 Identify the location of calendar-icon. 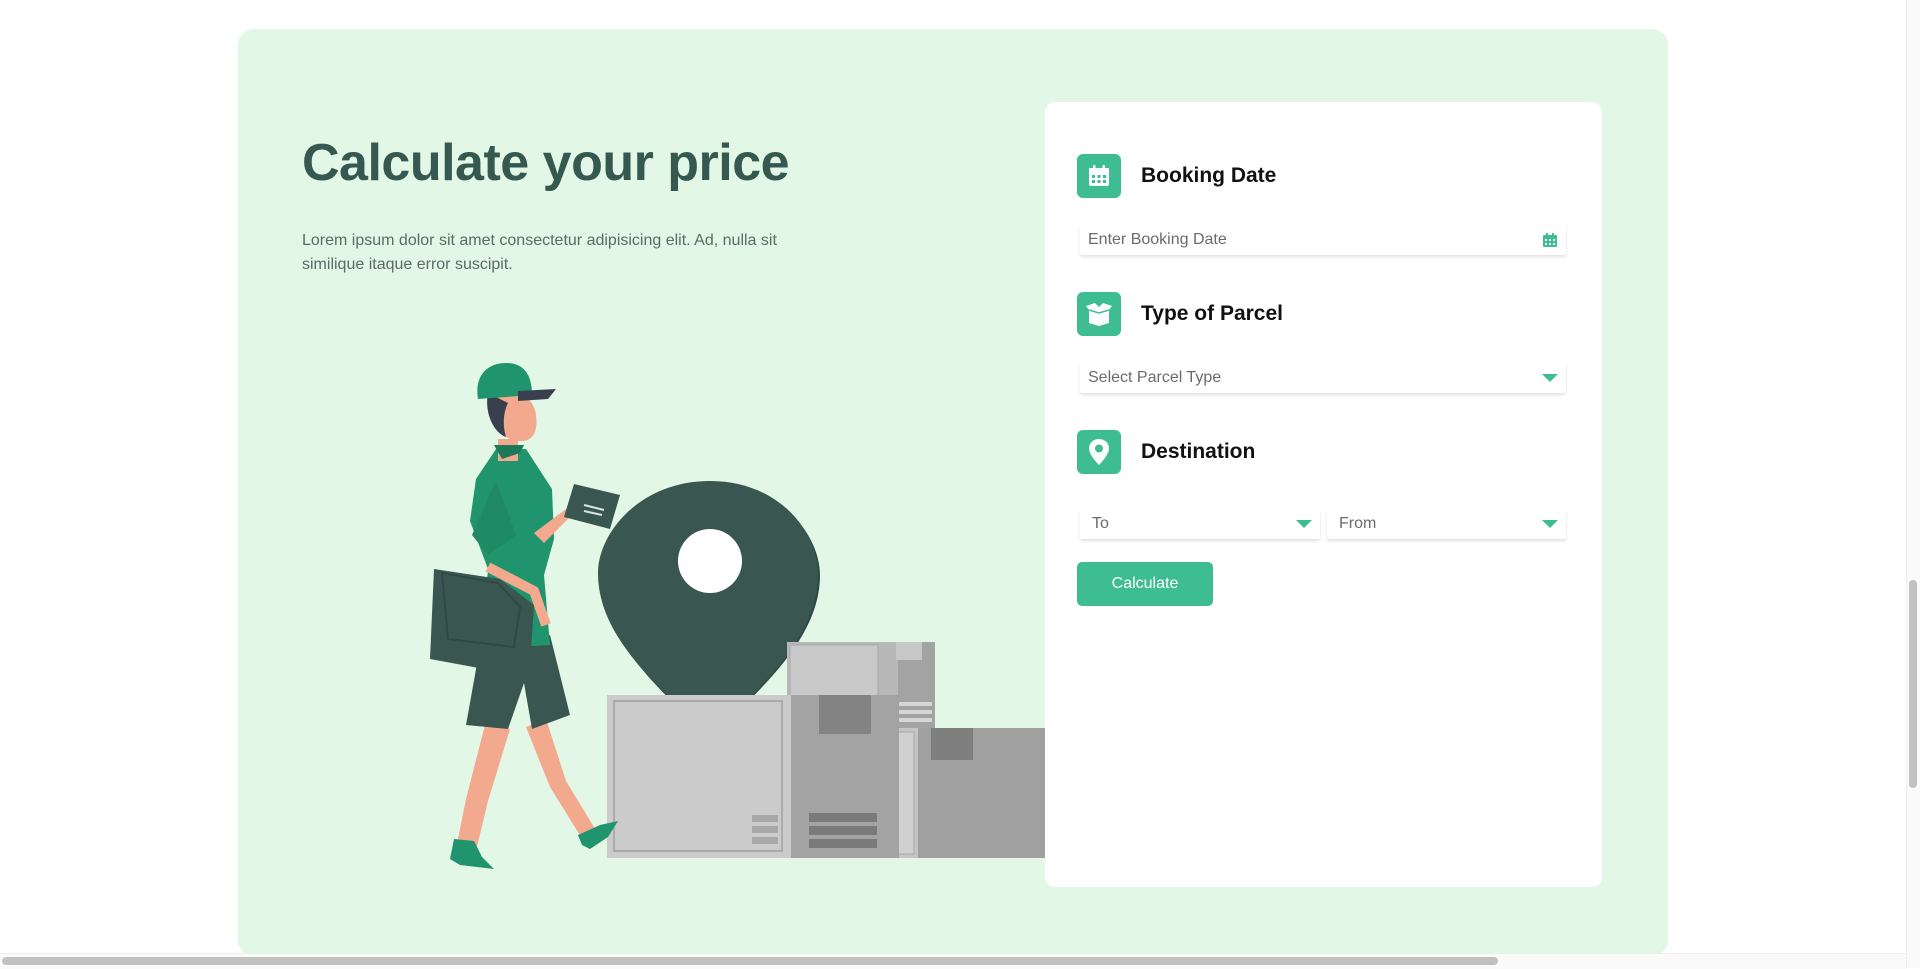
(1099, 176).